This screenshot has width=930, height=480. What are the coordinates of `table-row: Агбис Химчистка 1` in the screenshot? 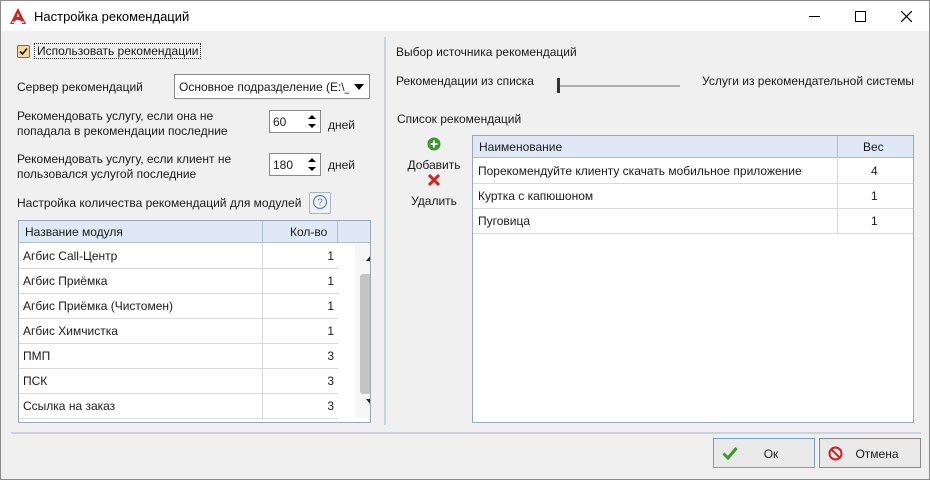 It's located at (178, 331).